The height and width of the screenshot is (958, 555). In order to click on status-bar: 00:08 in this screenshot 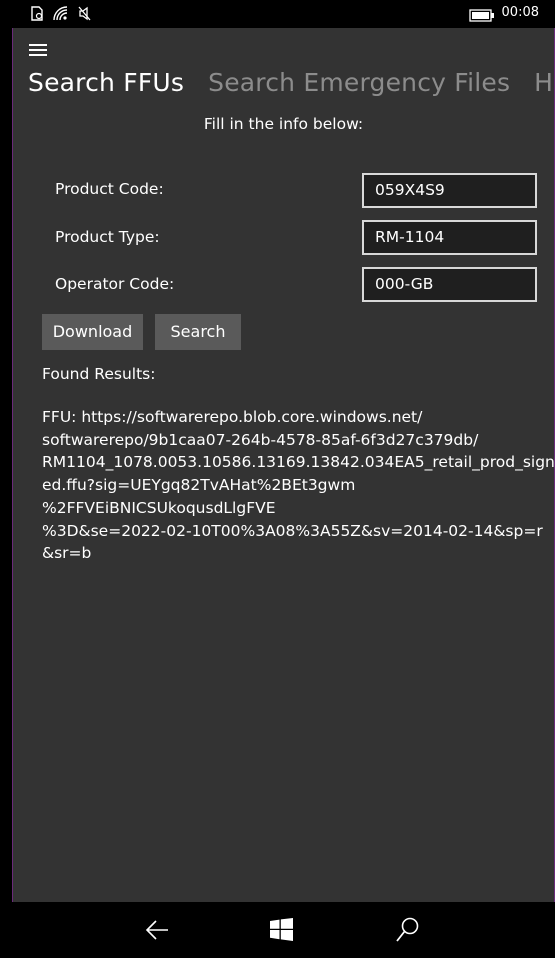, I will do `click(277, 14)`.